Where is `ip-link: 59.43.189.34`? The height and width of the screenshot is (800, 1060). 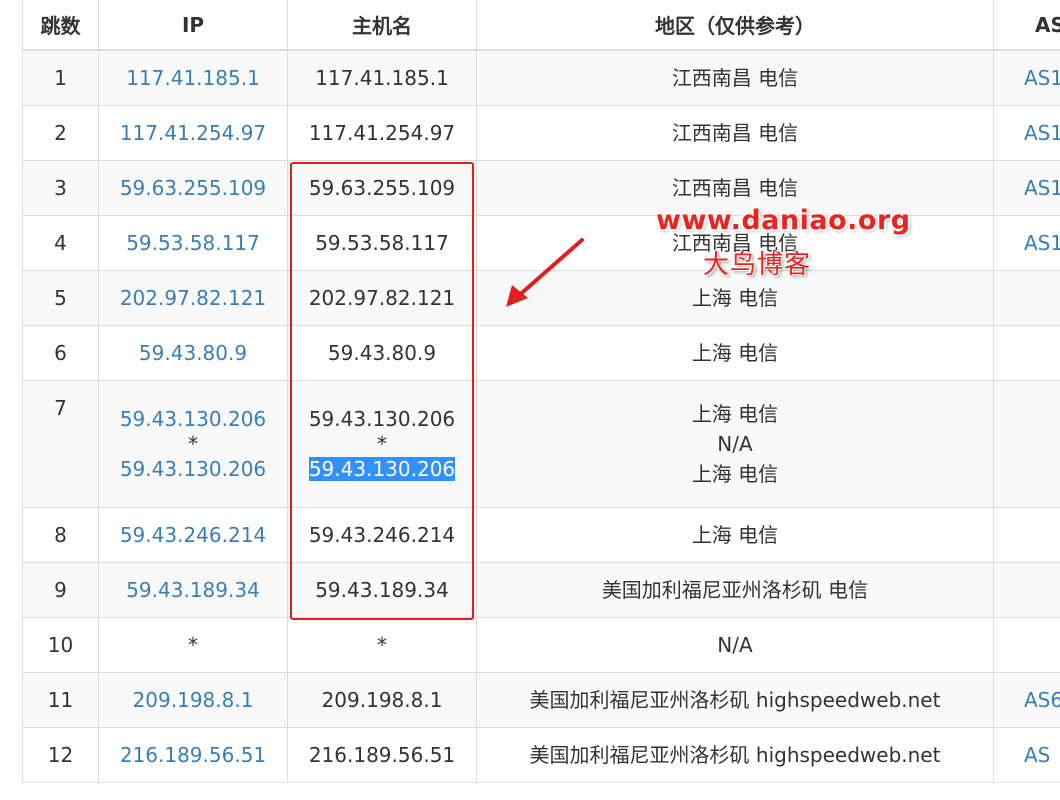 ip-link: 59.43.189.34 is located at coordinates (193, 590).